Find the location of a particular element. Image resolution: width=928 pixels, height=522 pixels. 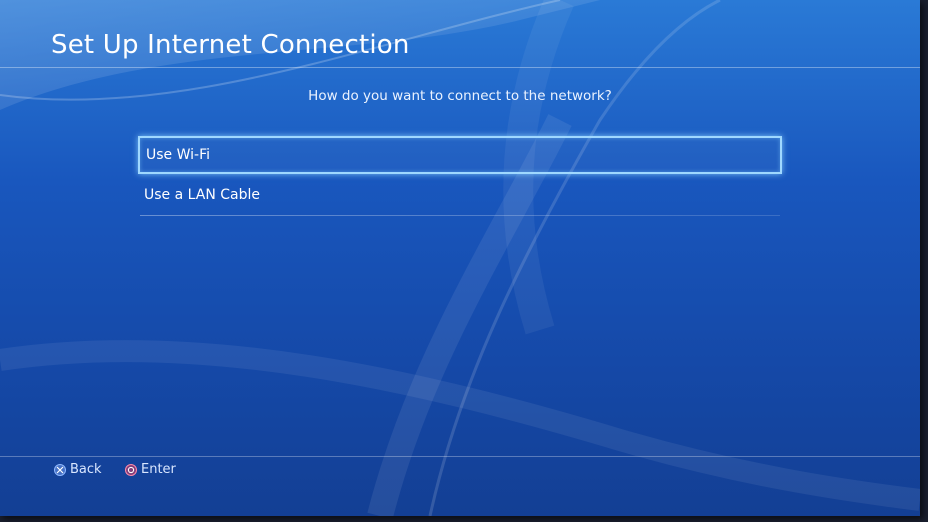

option-use-lan-cable: Use a LAN Cable is located at coordinates (460, 195).